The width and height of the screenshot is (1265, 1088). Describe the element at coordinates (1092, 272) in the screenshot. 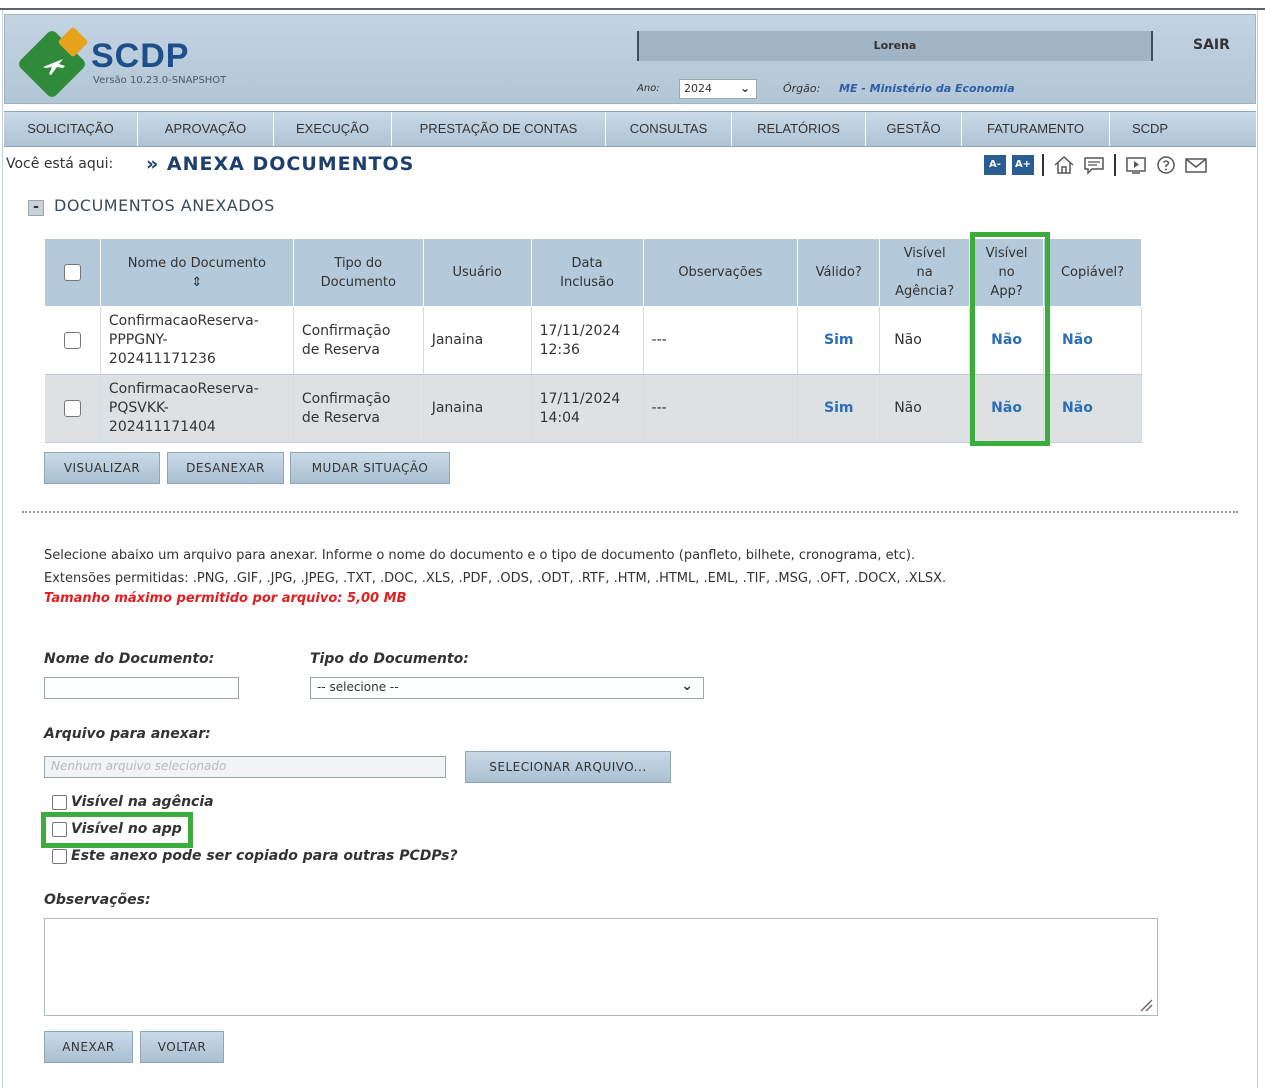

I see `header-copiavel: Copiável?` at that location.